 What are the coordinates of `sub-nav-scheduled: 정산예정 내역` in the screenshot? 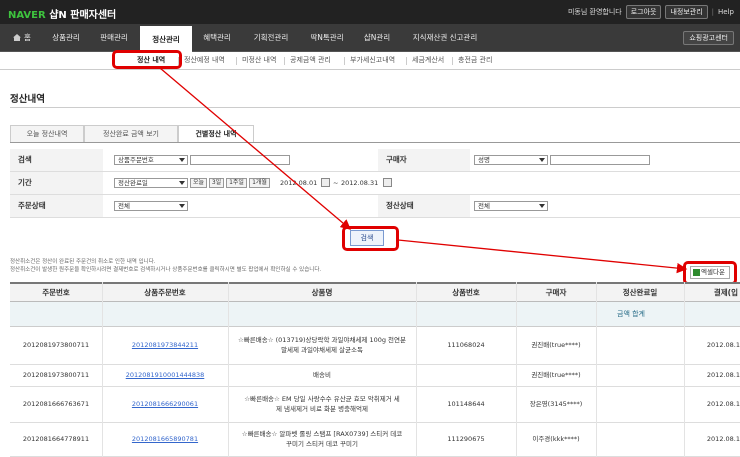 It's located at (204, 60).